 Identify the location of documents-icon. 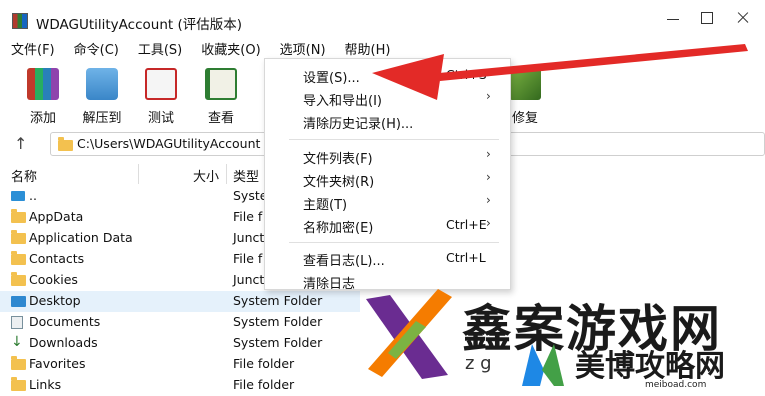
(17, 322).